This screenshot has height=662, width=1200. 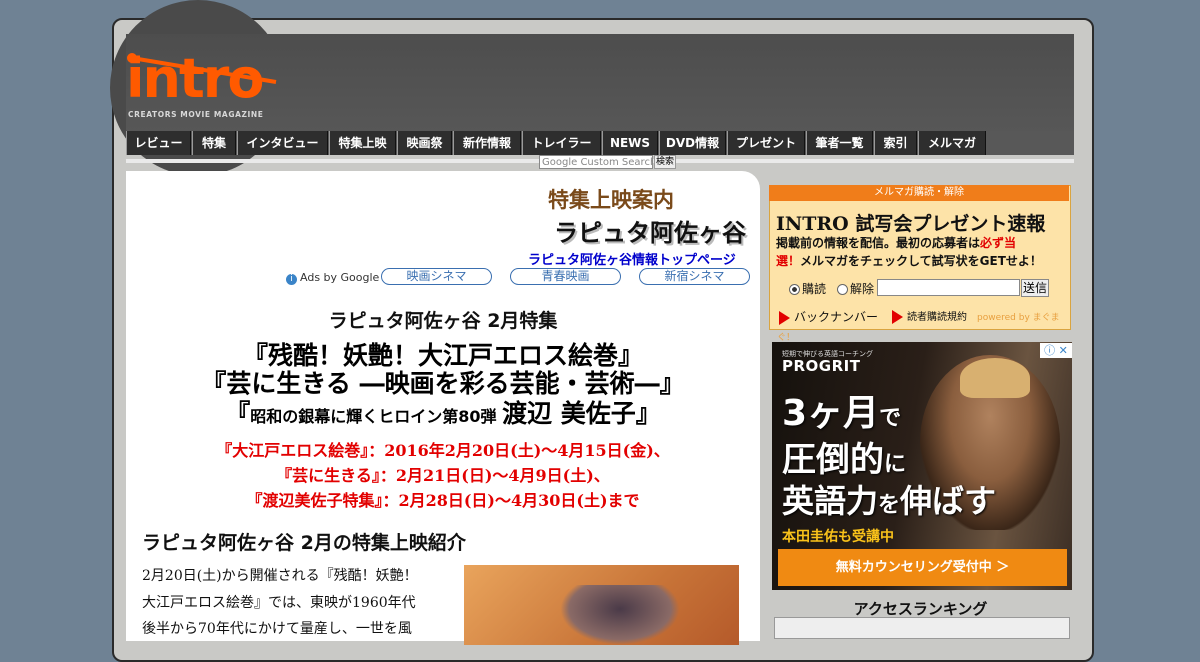 What do you see at coordinates (279, 603) in the screenshot?
I see `body-line-2: 大江戸エロス絵巻』では、東映が1960年代` at bounding box center [279, 603].